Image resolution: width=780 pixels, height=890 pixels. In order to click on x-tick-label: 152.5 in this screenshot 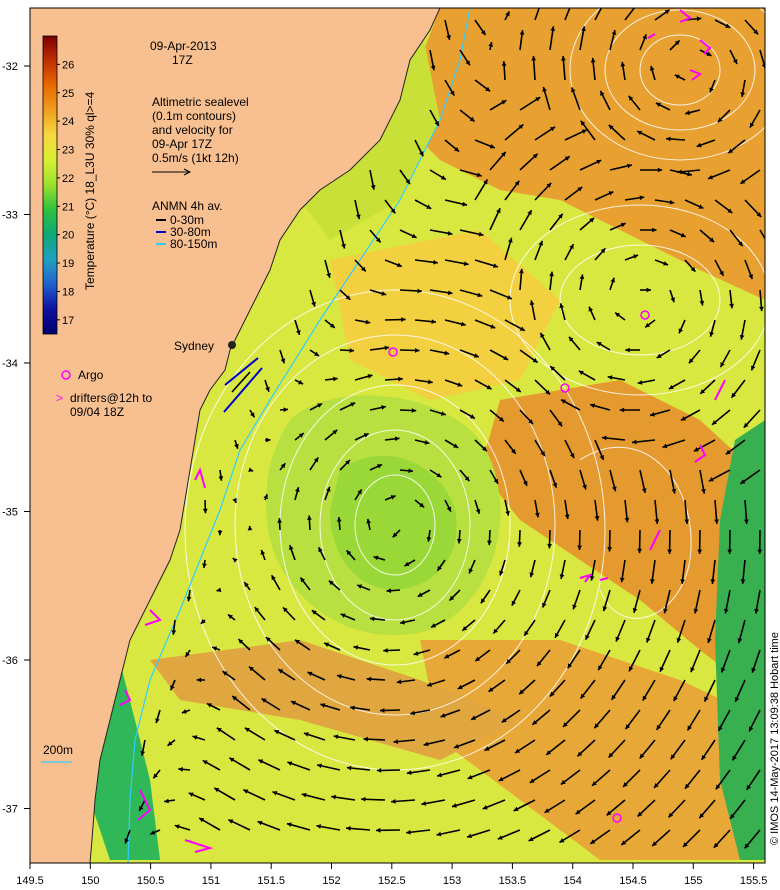, I will do `click(392, 881)`.